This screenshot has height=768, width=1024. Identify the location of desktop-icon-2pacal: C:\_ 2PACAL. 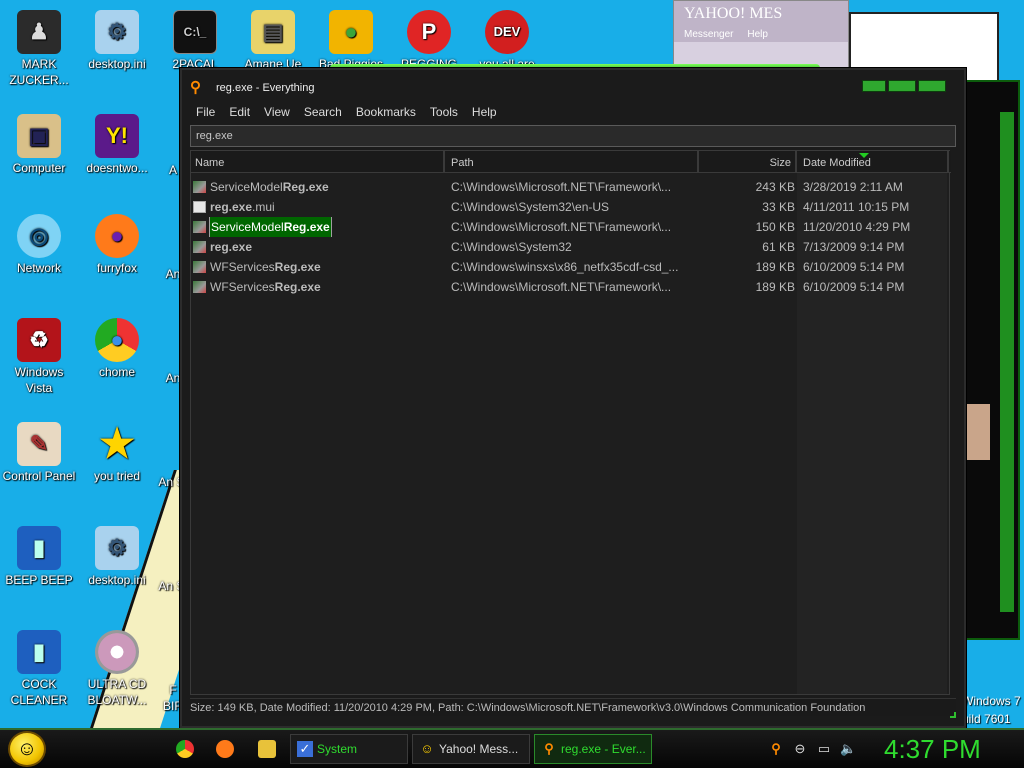
(195, 41).